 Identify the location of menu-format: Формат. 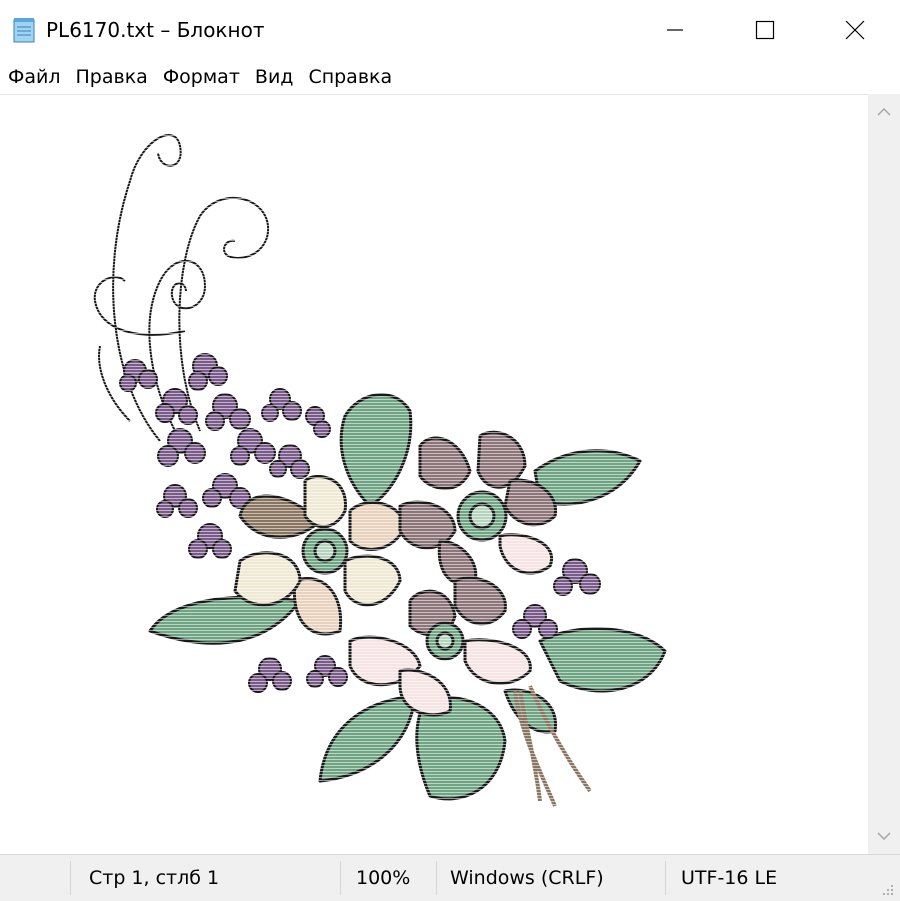
(201, 77).